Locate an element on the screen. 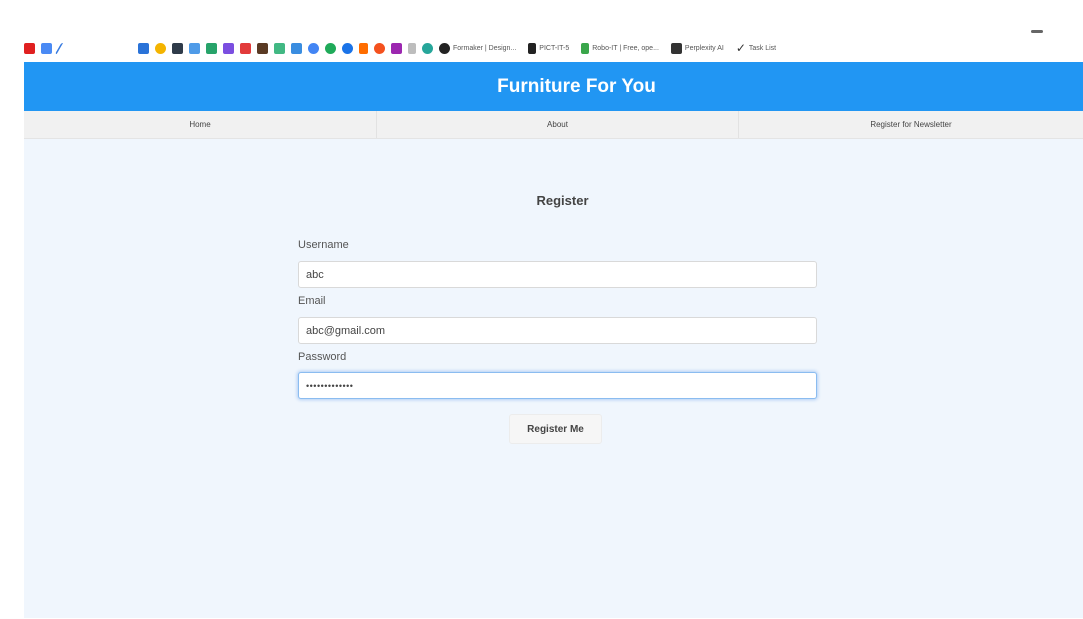 This screenshot has height=619, width=1083. globe-icon is located at coordinates (313, 48).